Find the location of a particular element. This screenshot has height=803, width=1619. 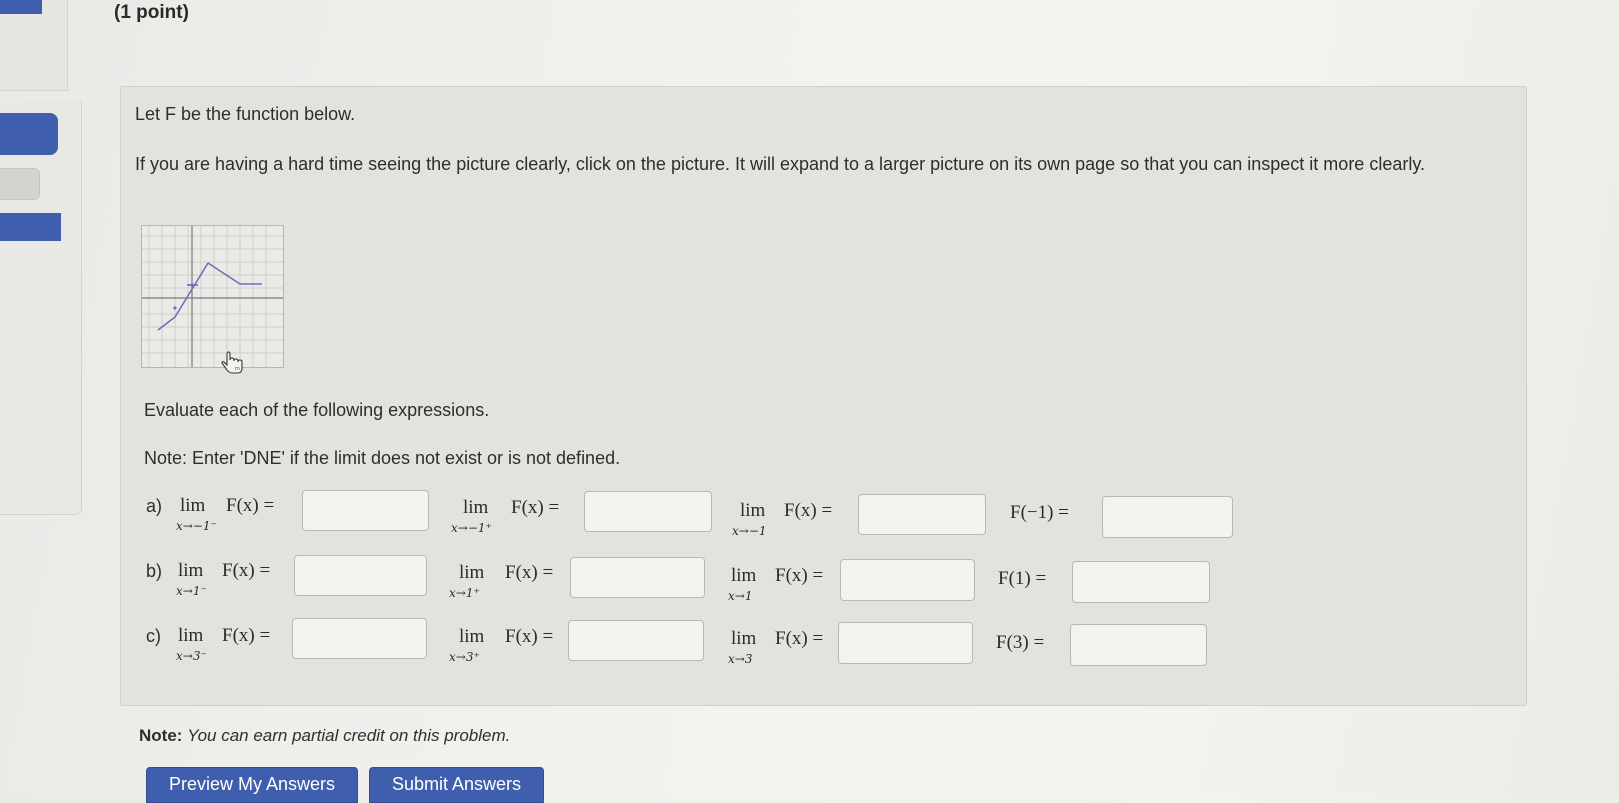

answer-b4-input is located at coordinates (1141, 582).